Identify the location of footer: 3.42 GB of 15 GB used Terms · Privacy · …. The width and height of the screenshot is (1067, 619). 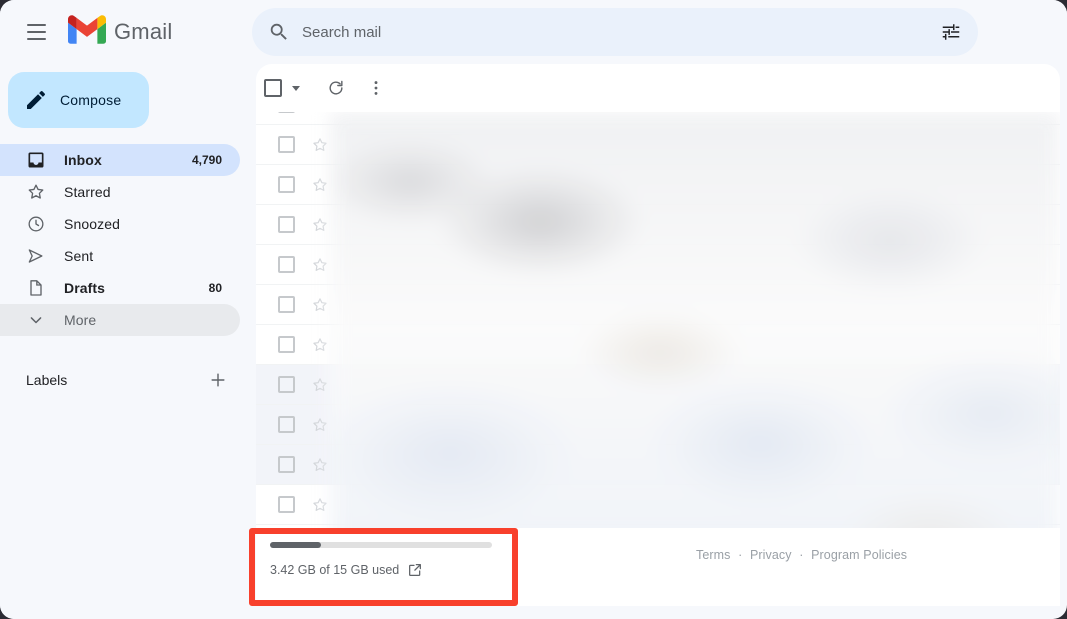
(658, 567).